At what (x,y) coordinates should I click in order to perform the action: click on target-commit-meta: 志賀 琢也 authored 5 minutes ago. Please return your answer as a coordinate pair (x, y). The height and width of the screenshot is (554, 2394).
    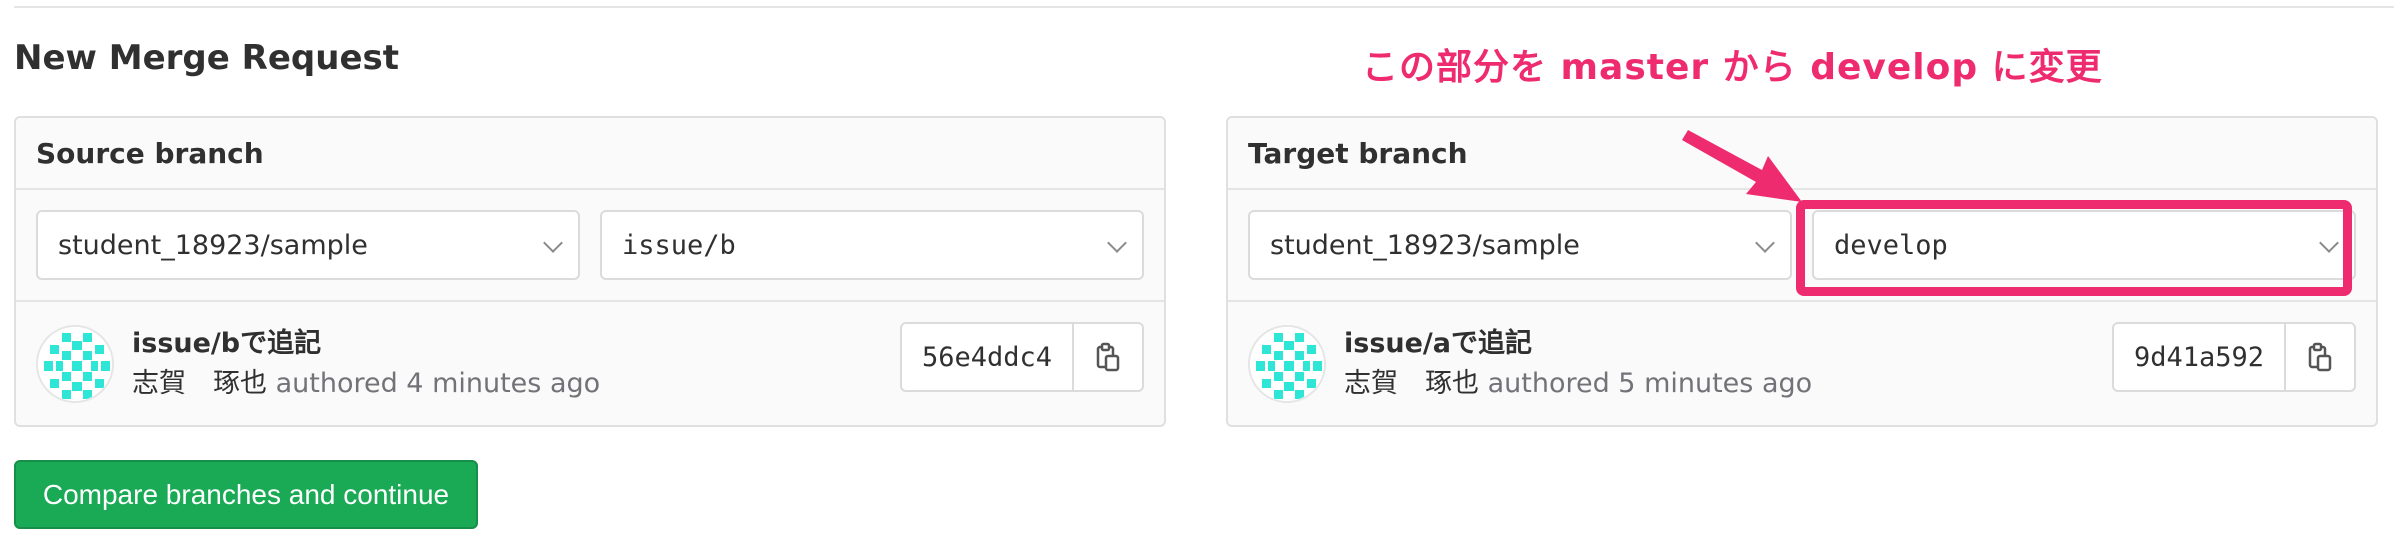
    Looking at the image, I should click on (1578, 384).